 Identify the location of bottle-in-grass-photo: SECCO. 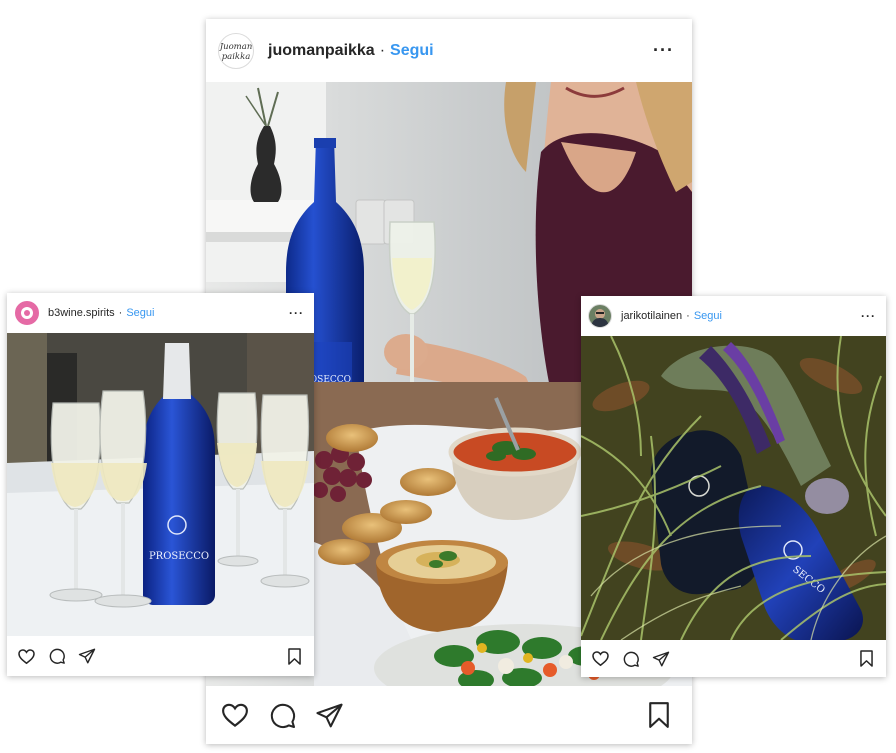
(733, 488).